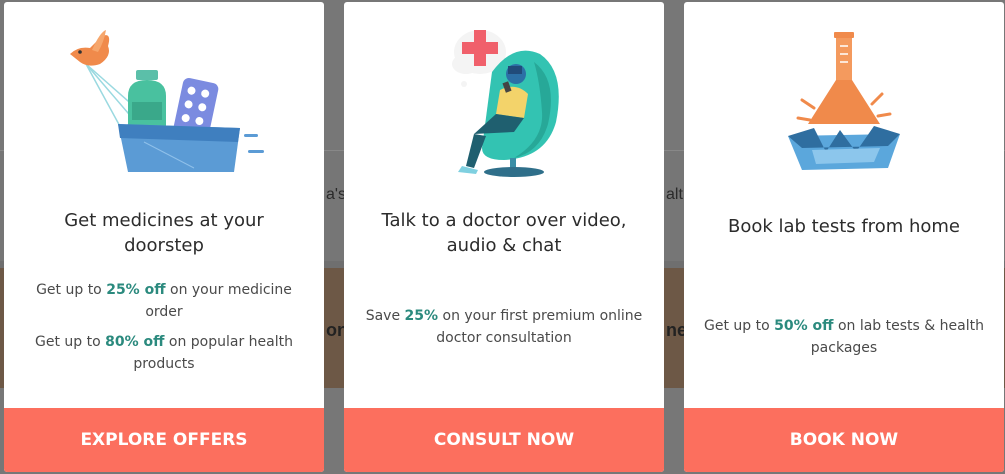 The image size is (1005, 474). Describe the element at coordinates (136, 290) in the screenshot. I see `offer-discount: 25% off` at that location.